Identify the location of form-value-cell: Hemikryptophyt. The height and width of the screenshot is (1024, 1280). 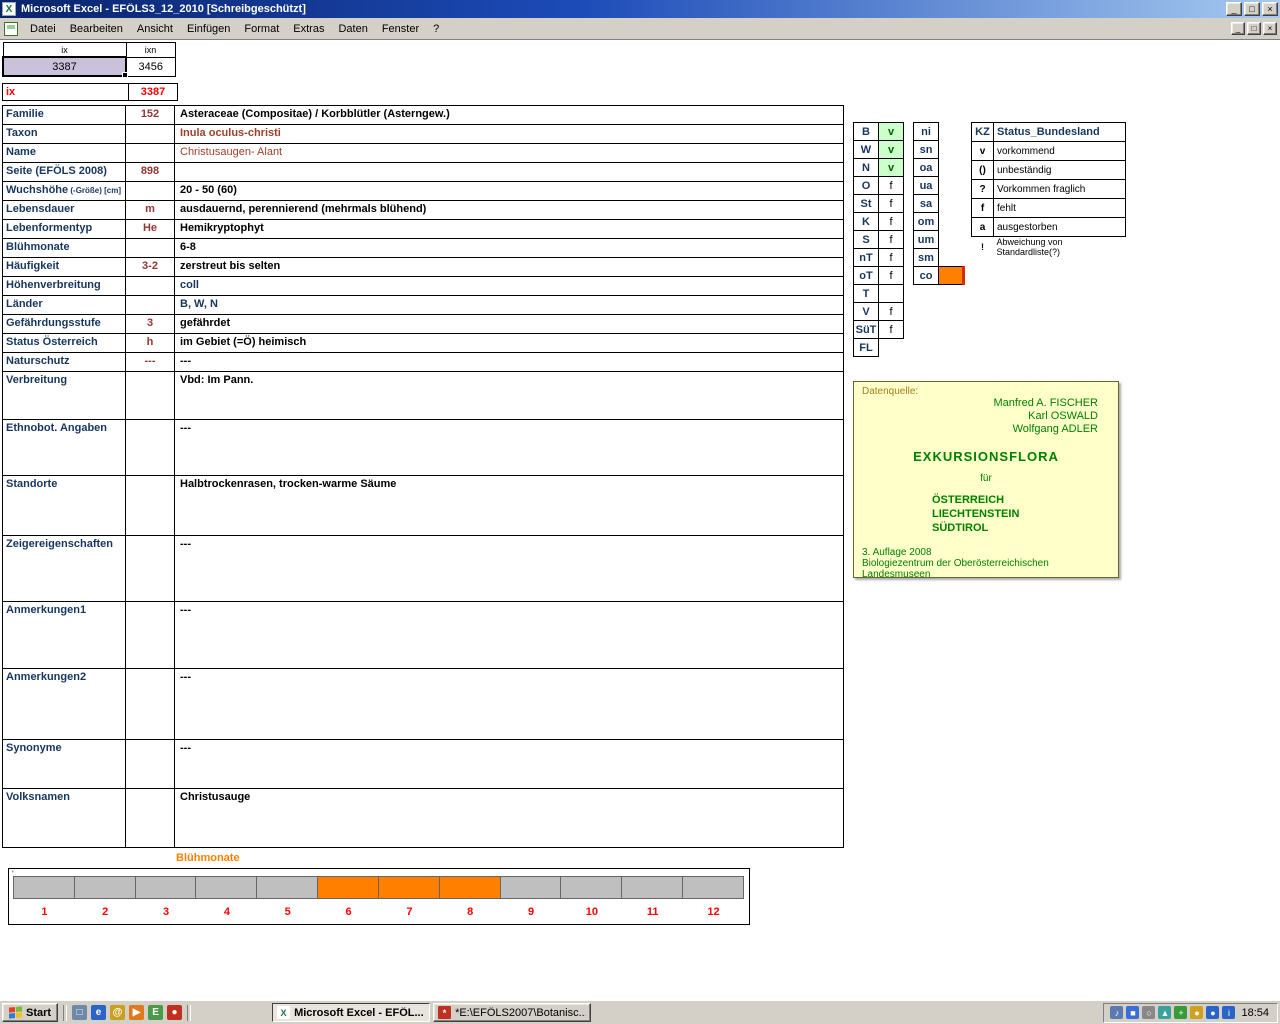
(509, 229).